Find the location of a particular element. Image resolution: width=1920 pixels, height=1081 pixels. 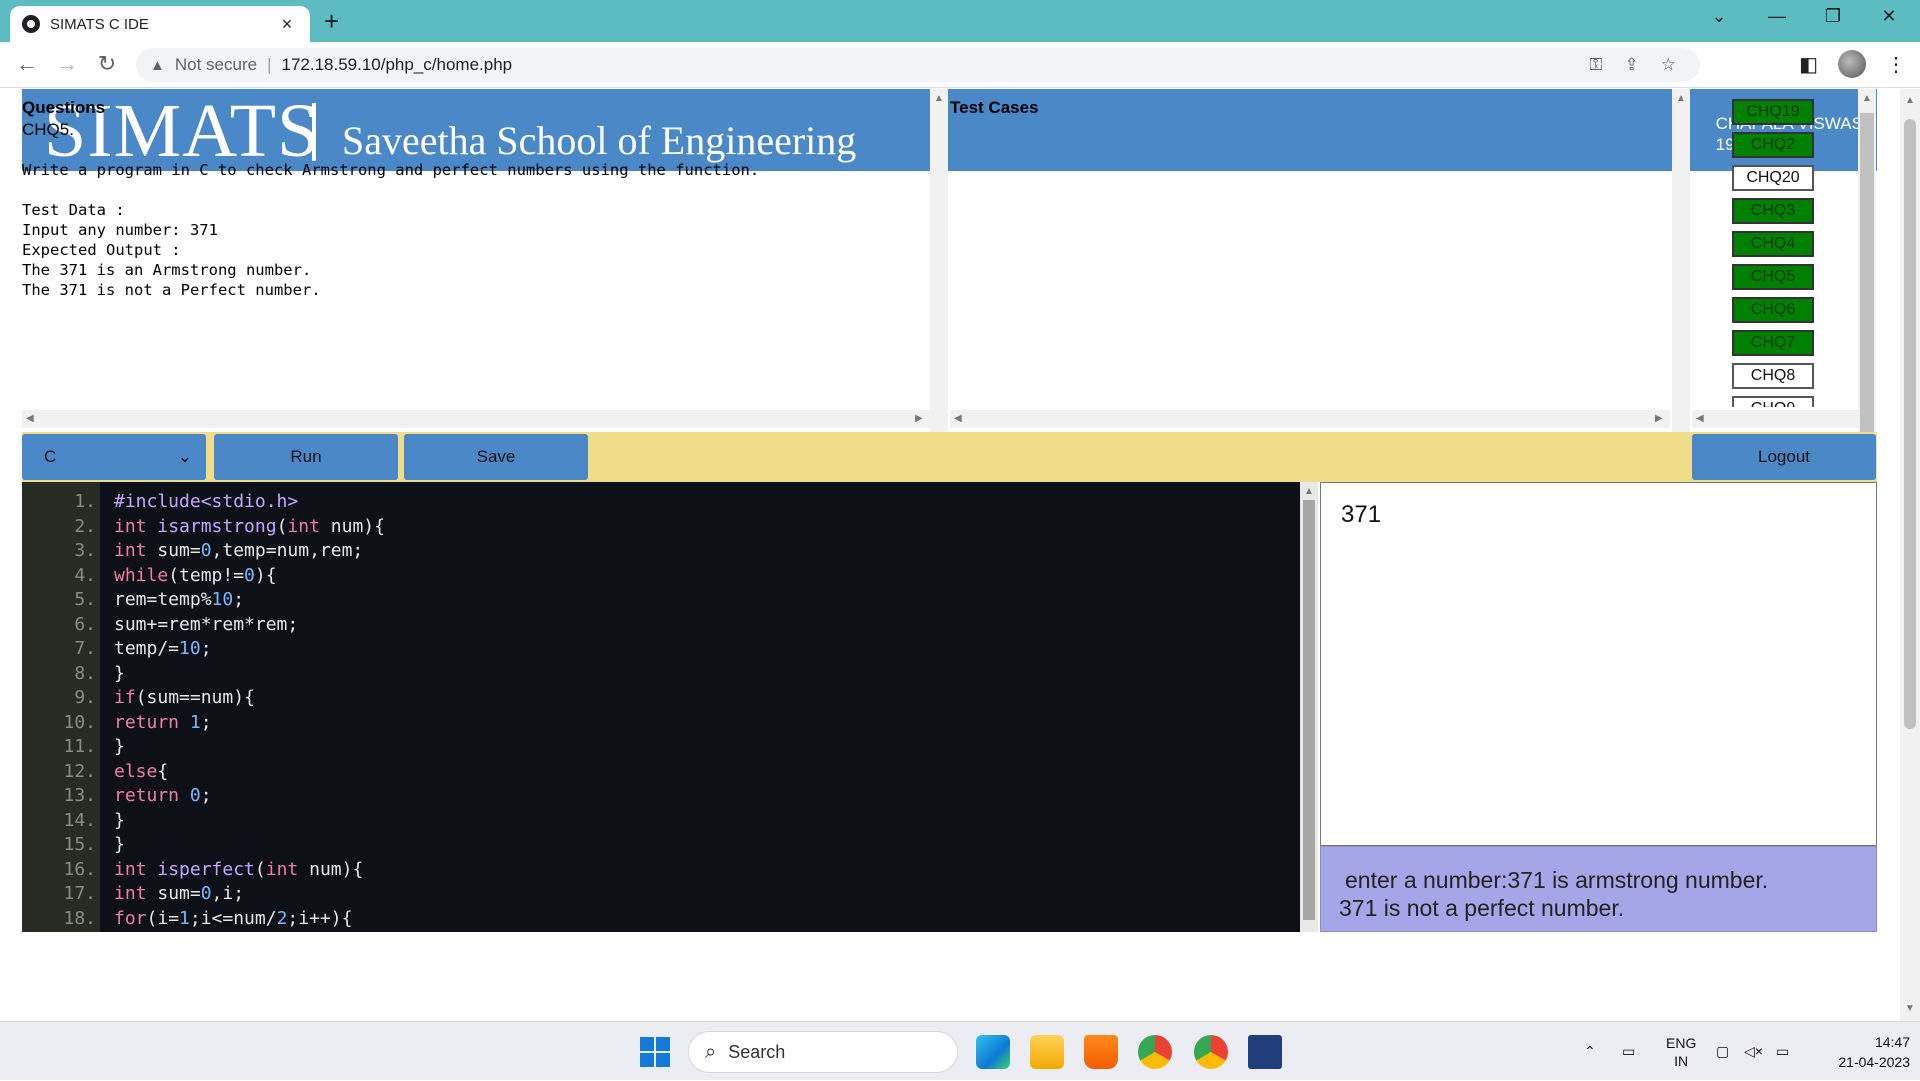

code-line: 10. return 1; is located at coordinates (657, 723).